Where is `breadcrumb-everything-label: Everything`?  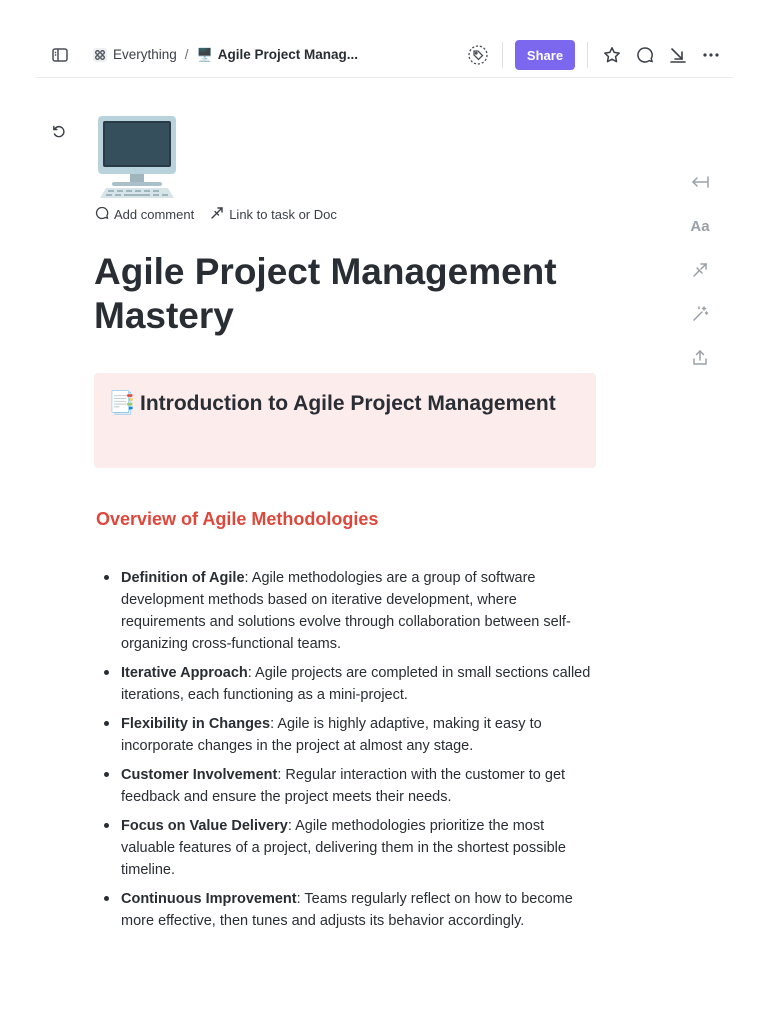
breadcrumb-everything-label: Everything is located at coordinates (145, 54).